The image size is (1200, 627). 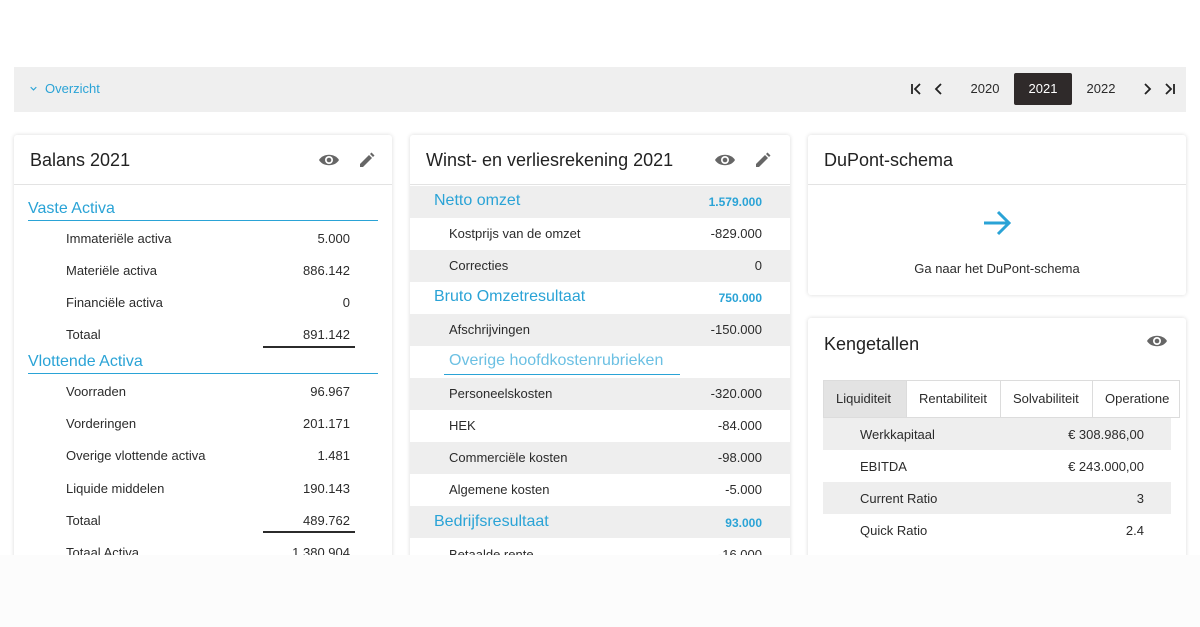 I want to click on wv-row-value: -829.000, so click(x=736, y=233).